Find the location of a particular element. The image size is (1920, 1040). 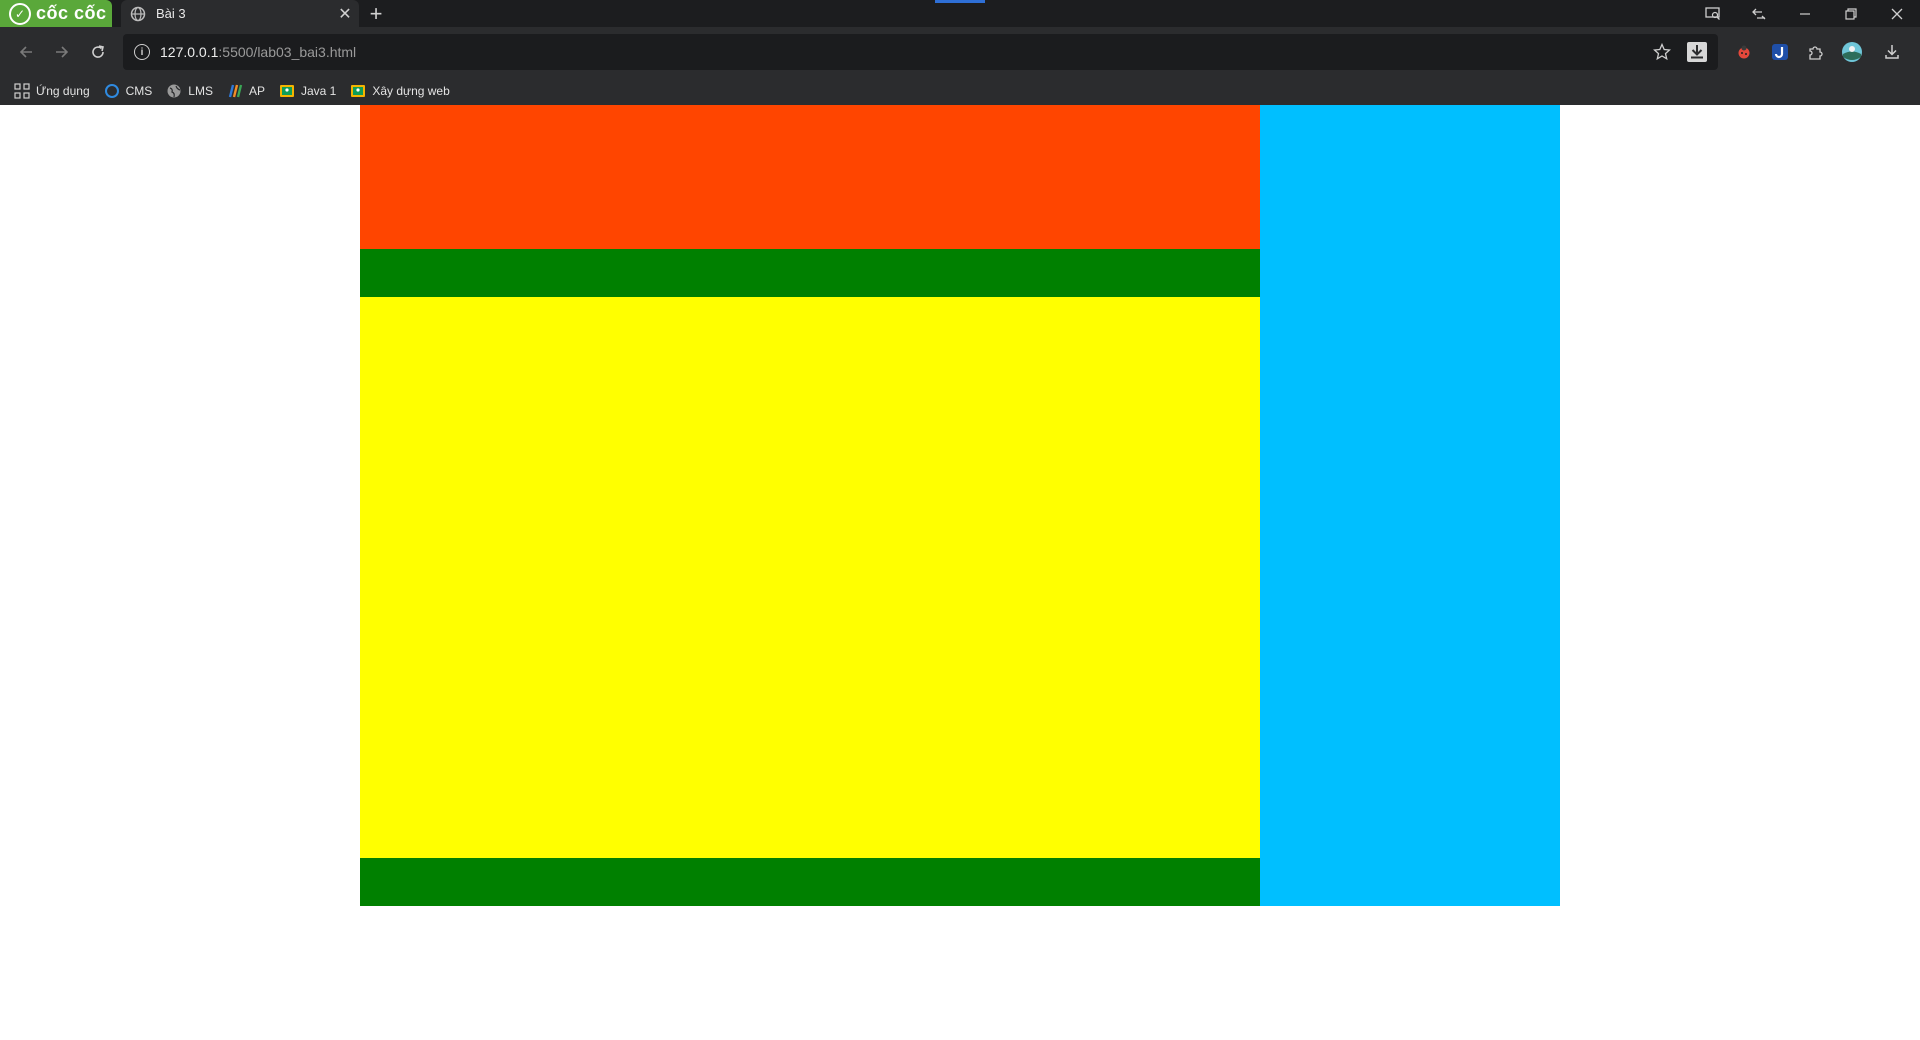

apps-grid-icon is located at coordinates (22, 91).